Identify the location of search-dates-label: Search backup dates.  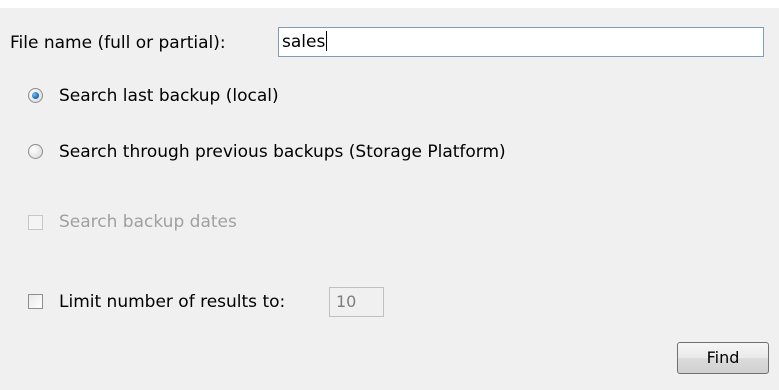
(148, 222).